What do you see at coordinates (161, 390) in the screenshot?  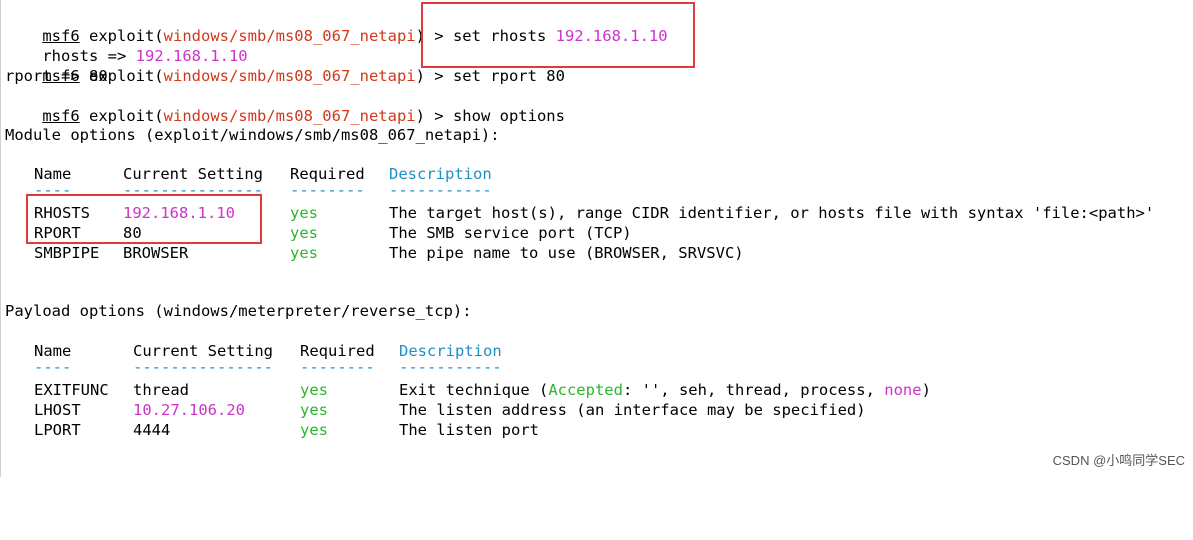 I see `option-setting: thread` at bounding box center [161, 390].